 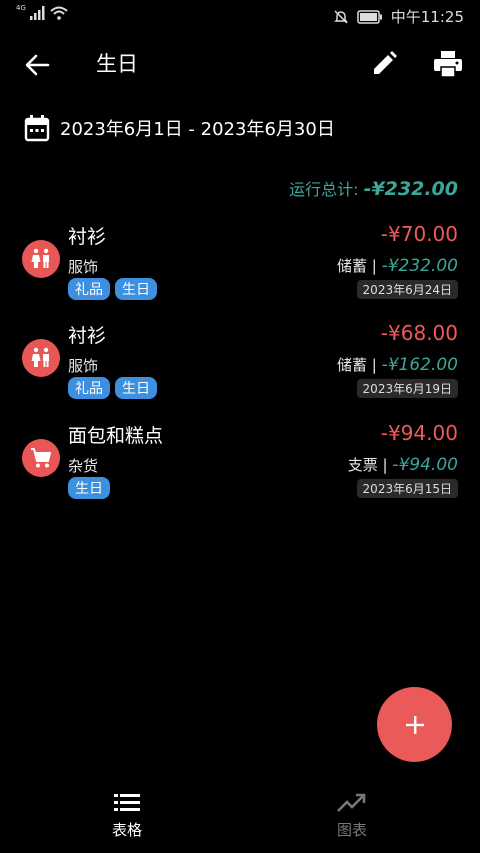 What do you see at coordinates (37, 13) in the screenshot?
I see `signal-icon` at bounding box center [37, 13].